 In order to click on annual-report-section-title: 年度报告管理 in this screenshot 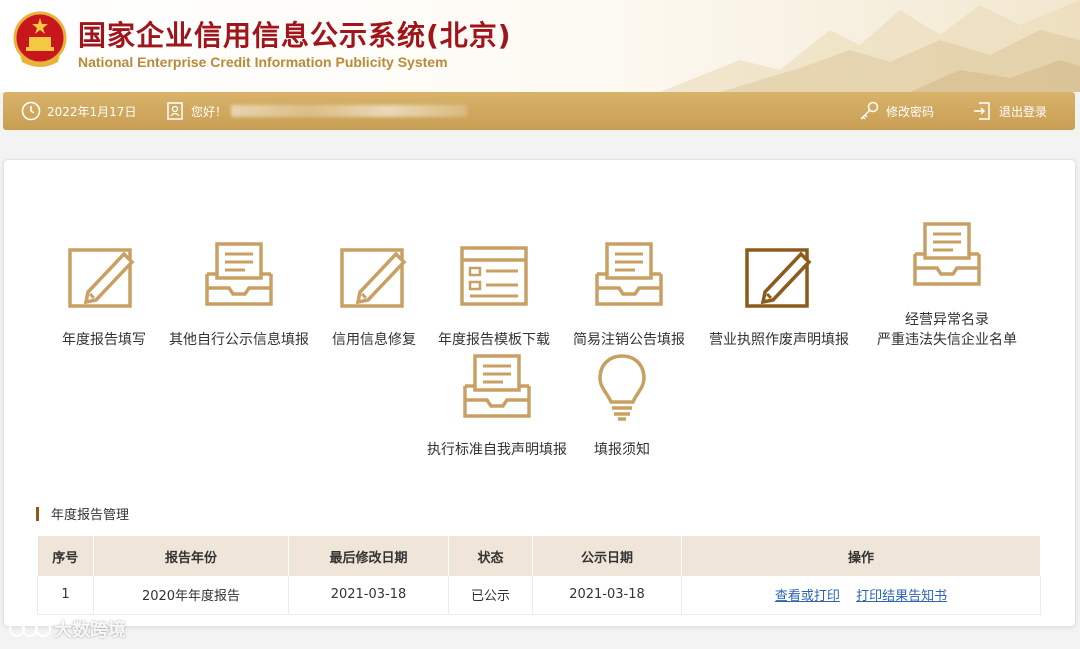, I will do `click(82, 513)`.